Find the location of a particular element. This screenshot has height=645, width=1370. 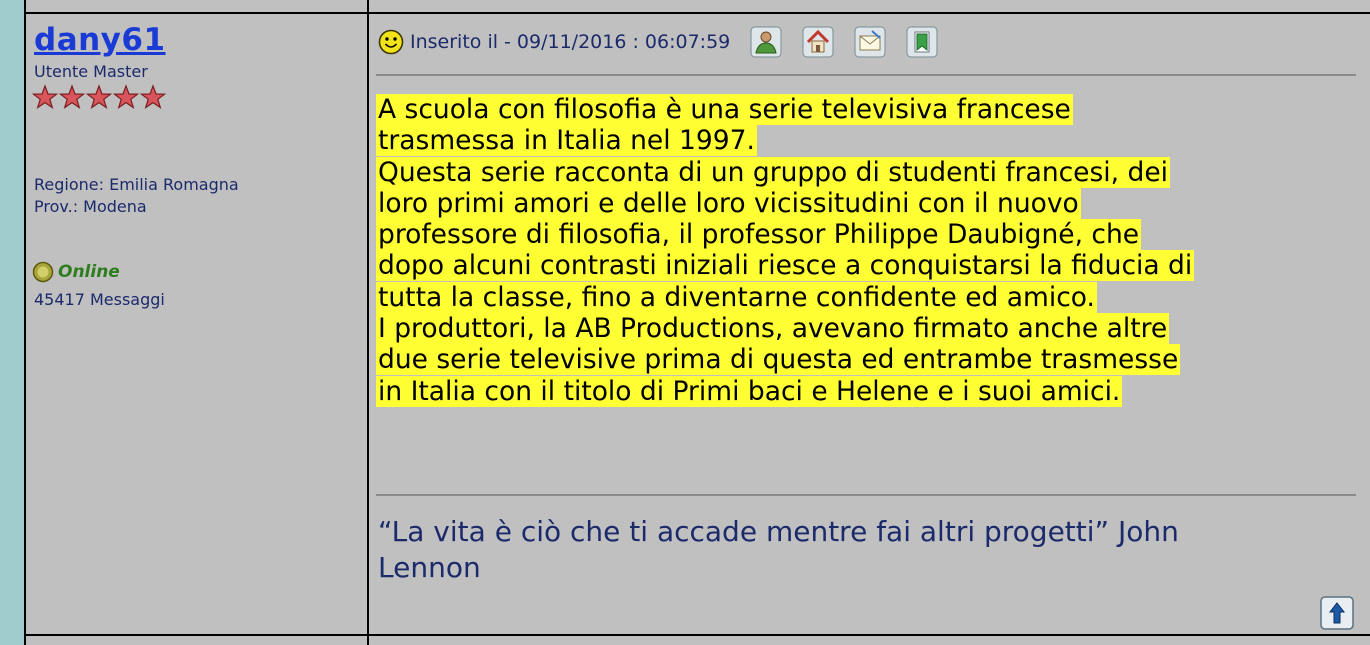

bookmark-icon is located at coordinates (922, 42).